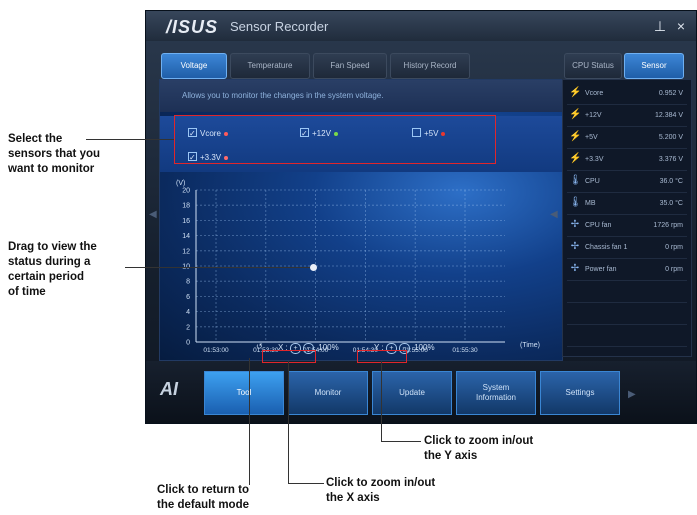  What do you see at coordinates (203, 497) in the screenshot?
I see `callout-default-mode: Click to return to the default mode` at bounding box center [203, 497].